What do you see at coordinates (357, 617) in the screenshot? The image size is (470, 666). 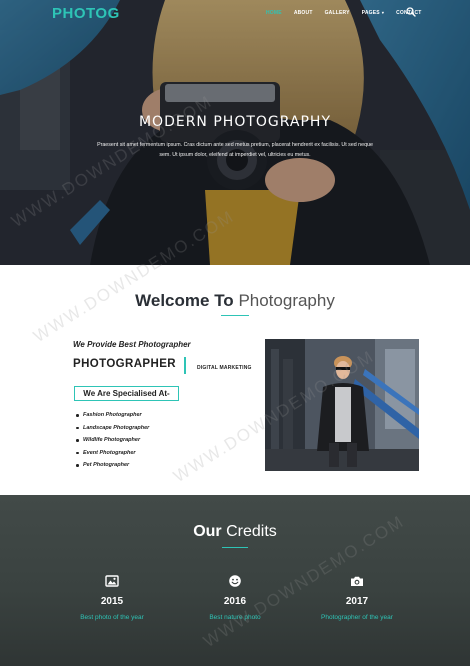 I see `credit-label: Photographer of the year` at bounding box center [357, 617].